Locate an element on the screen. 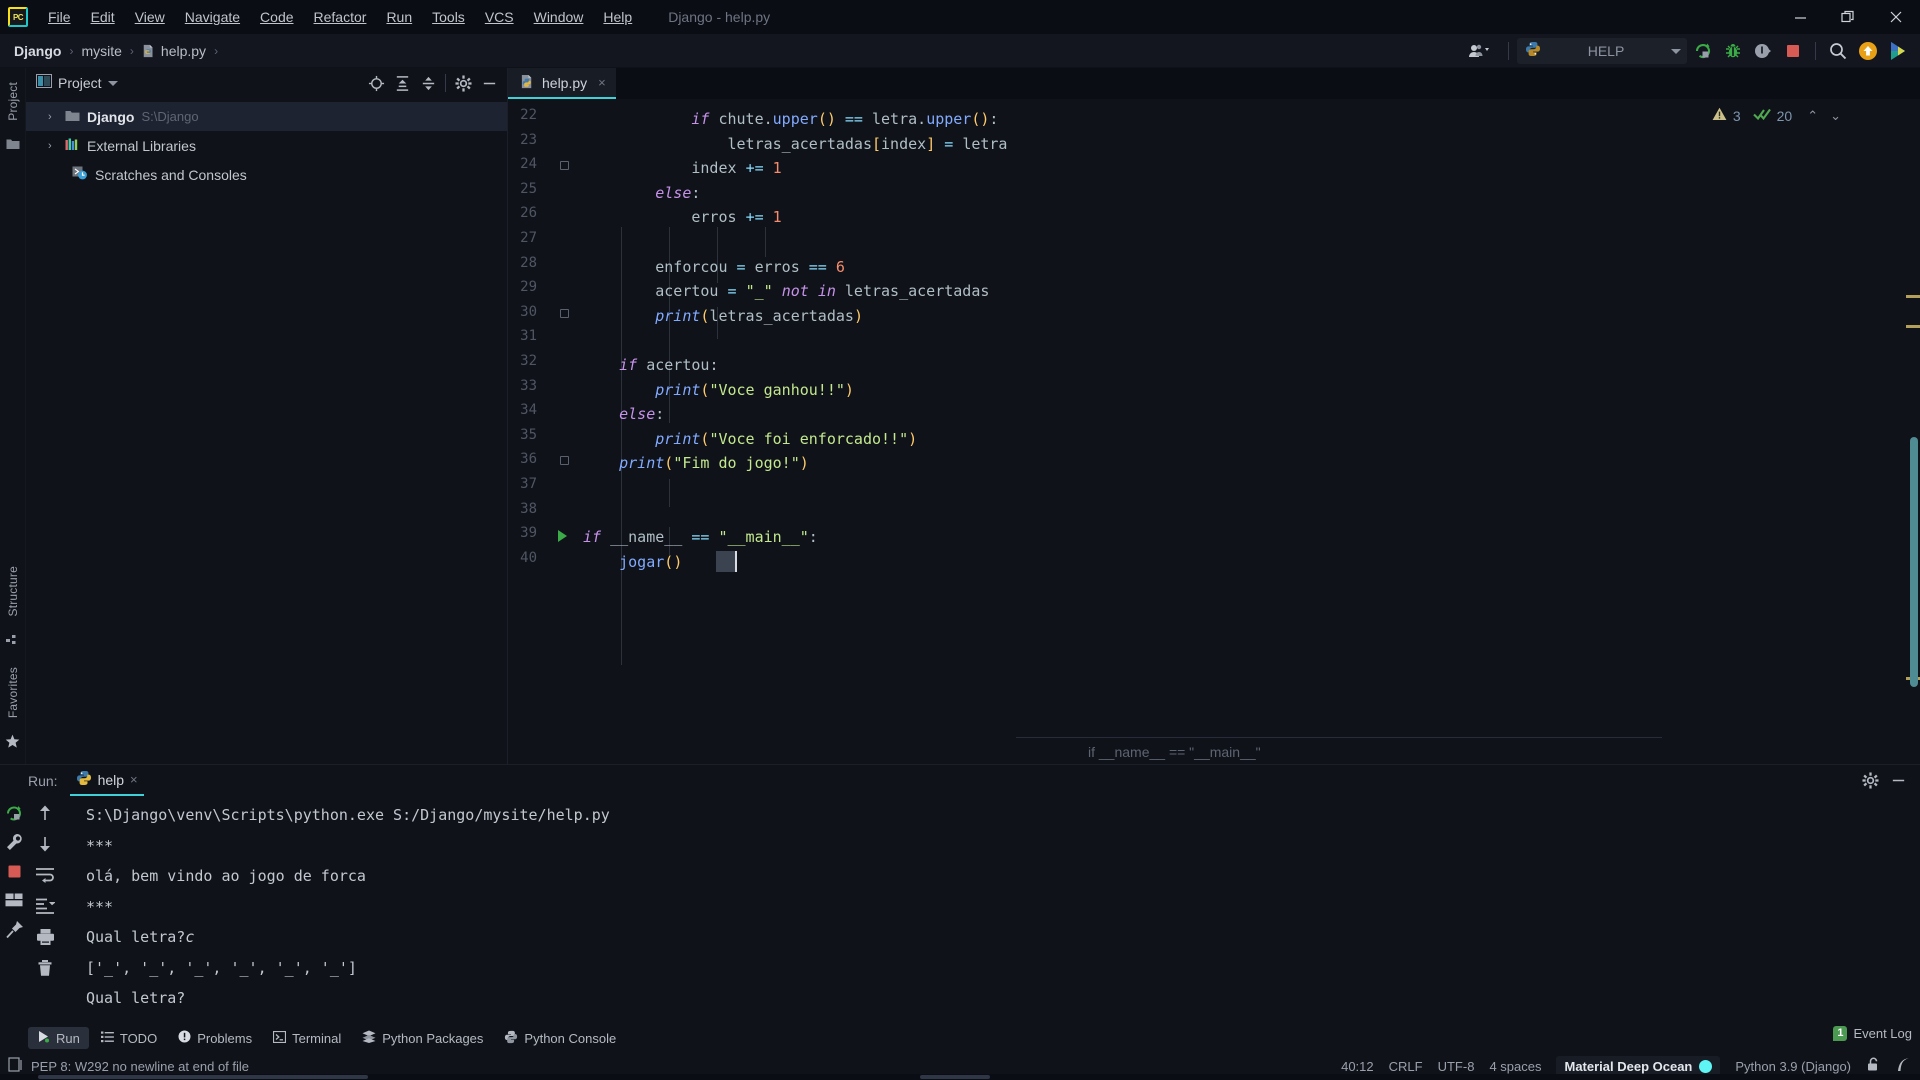 This screenshot has height=1080, width=1920. print-icon is located at coordinates (45, 937).